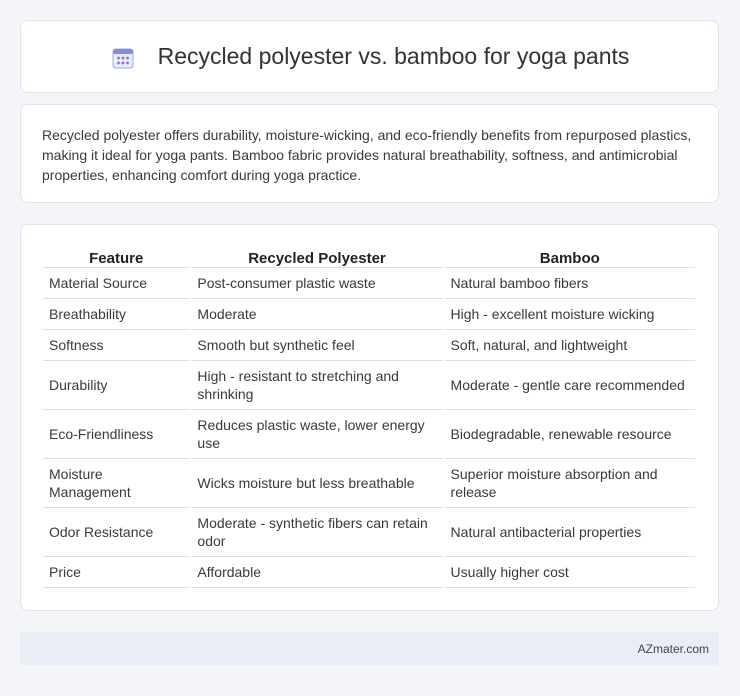 The width and height of the screenshot is (740, 696). I want to click on footer: AZmater.com, so click(369, 648).